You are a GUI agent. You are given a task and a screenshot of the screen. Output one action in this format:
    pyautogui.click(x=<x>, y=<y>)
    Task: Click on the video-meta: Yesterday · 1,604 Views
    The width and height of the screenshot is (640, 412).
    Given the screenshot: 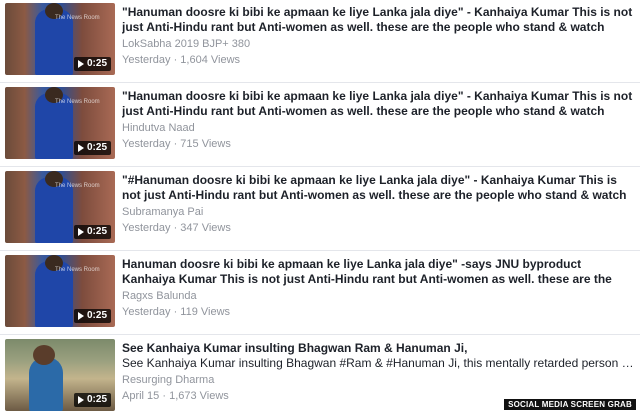 What is the action you would take?
    pyautogui.click(x=181, y=60)
    